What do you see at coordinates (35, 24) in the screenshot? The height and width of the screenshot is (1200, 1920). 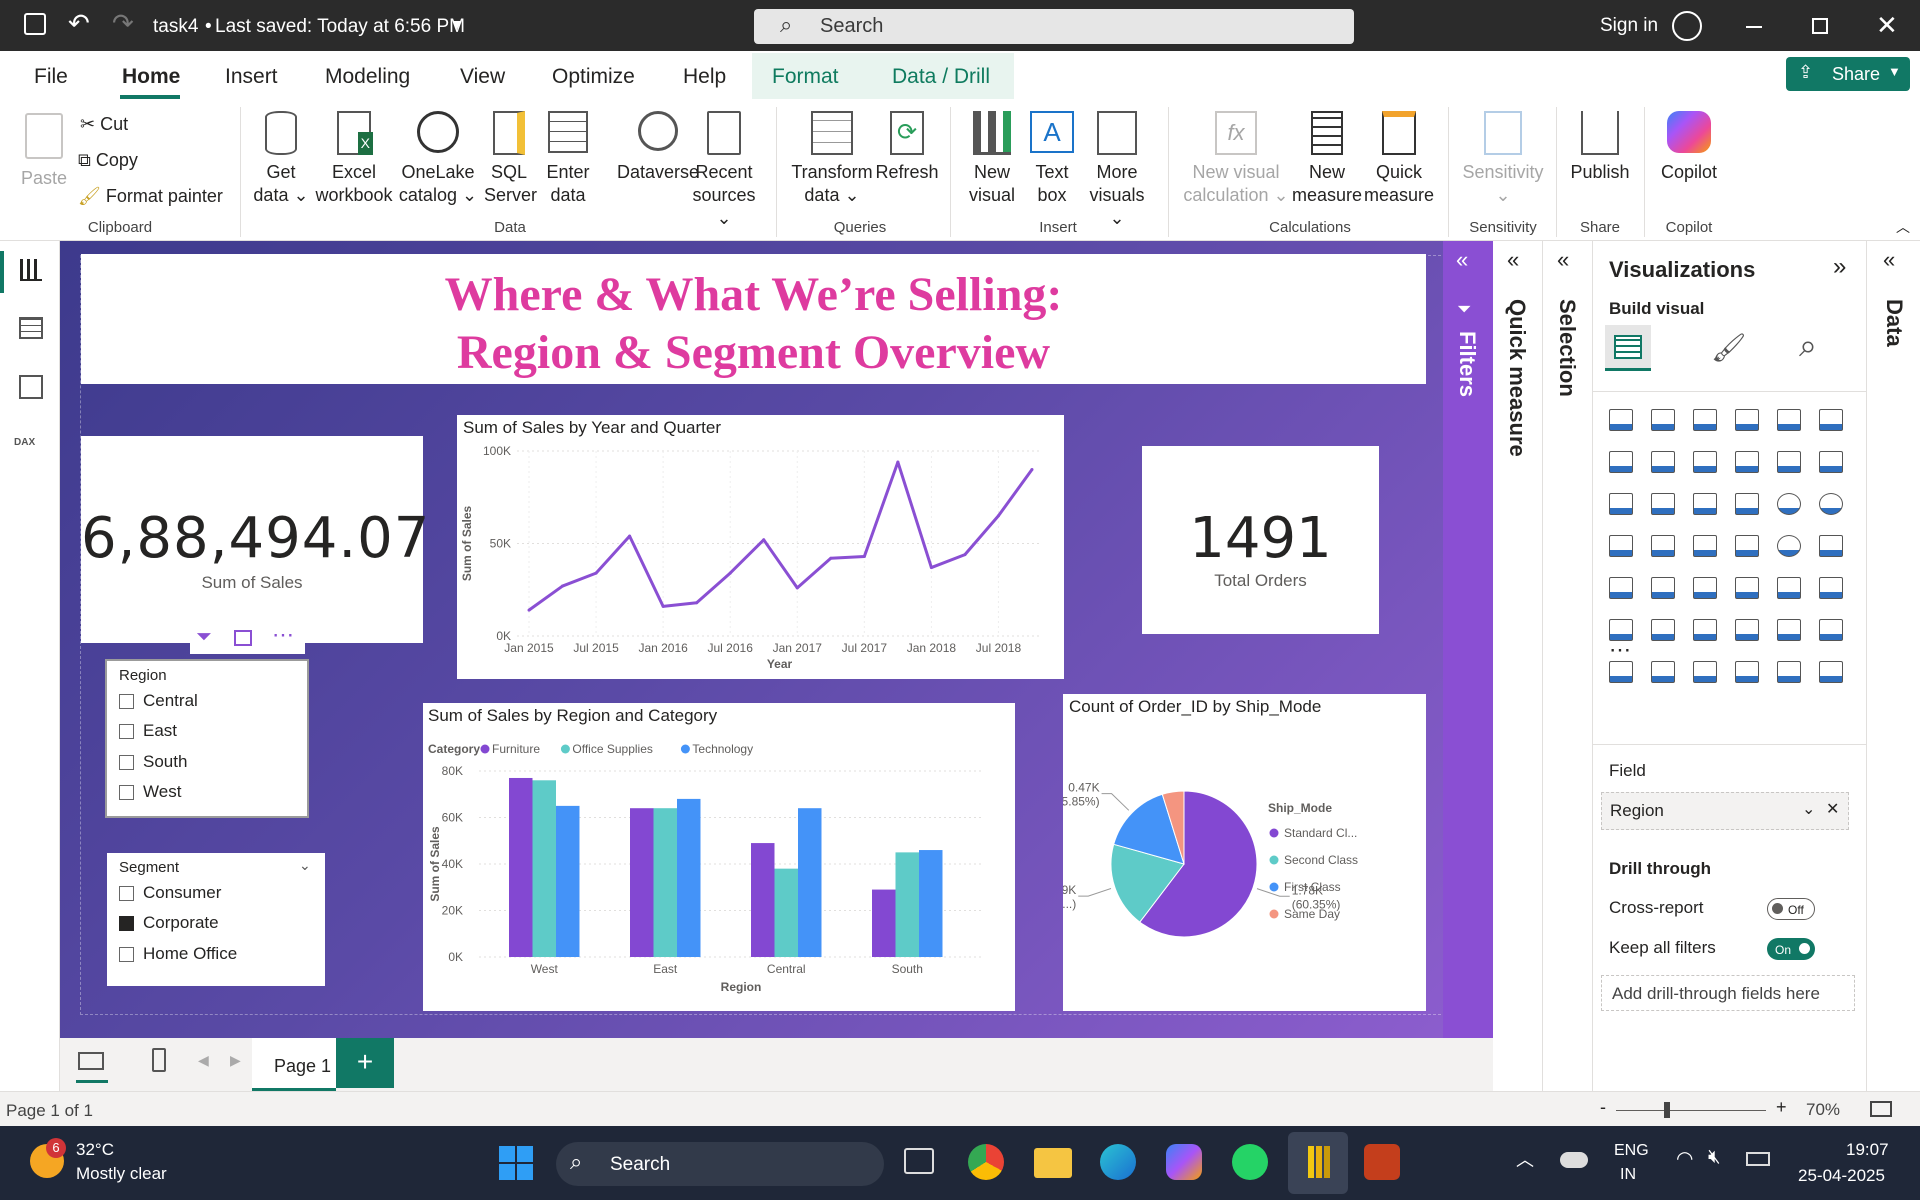 I see `save-icon` at bounding box center [35, 24].